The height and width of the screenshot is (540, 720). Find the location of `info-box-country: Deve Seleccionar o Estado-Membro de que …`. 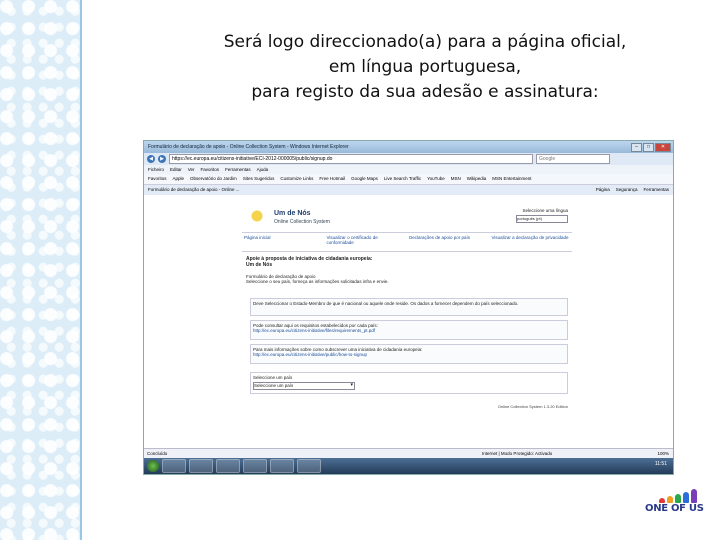

info-box-country: Deve Seleccionar o Estado-Membro de que … is located at coordinates (409, 307).